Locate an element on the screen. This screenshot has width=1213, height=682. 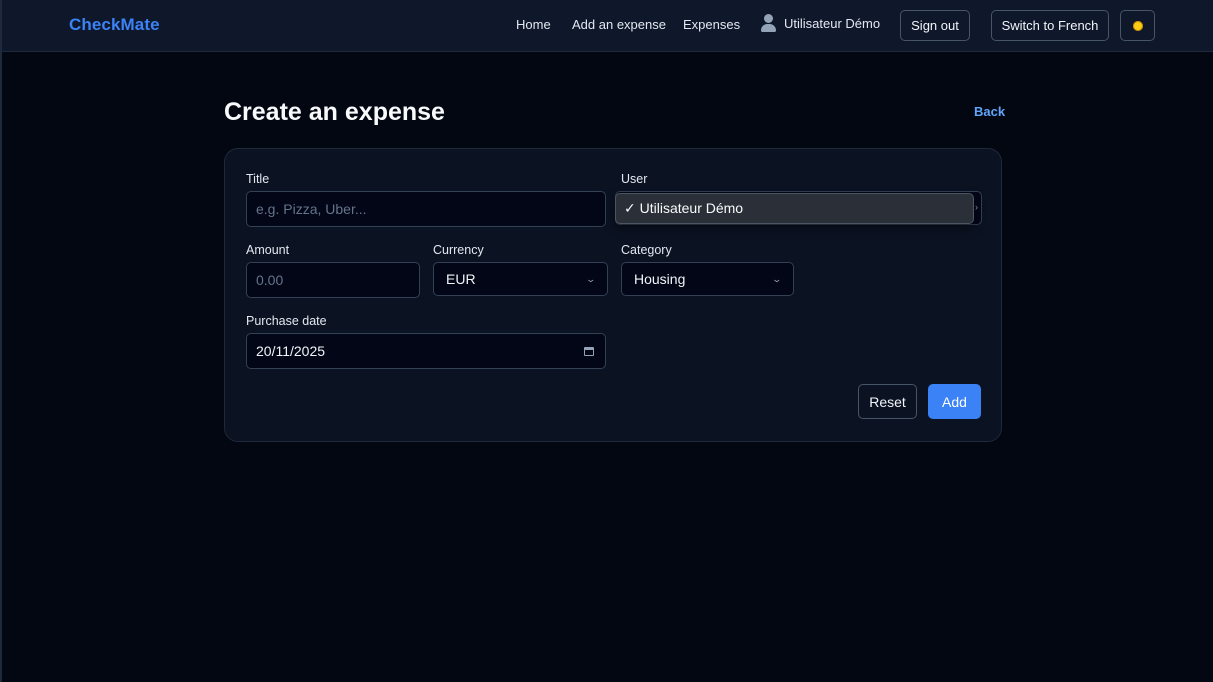
add-button: Add is located at coordinates (954, 401).